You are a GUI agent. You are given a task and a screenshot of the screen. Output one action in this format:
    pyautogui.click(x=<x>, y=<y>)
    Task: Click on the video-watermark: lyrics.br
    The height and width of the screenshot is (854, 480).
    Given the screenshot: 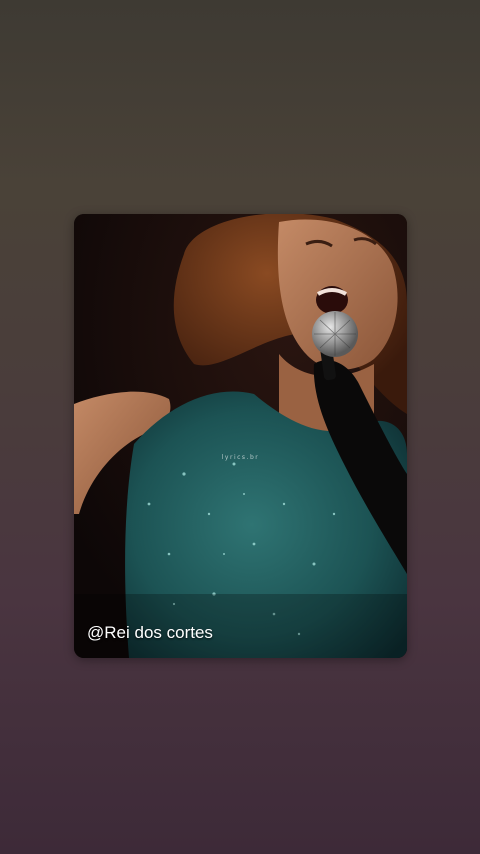 What is the action you would take?
    pyautogui.click(x=240, y=457)
    